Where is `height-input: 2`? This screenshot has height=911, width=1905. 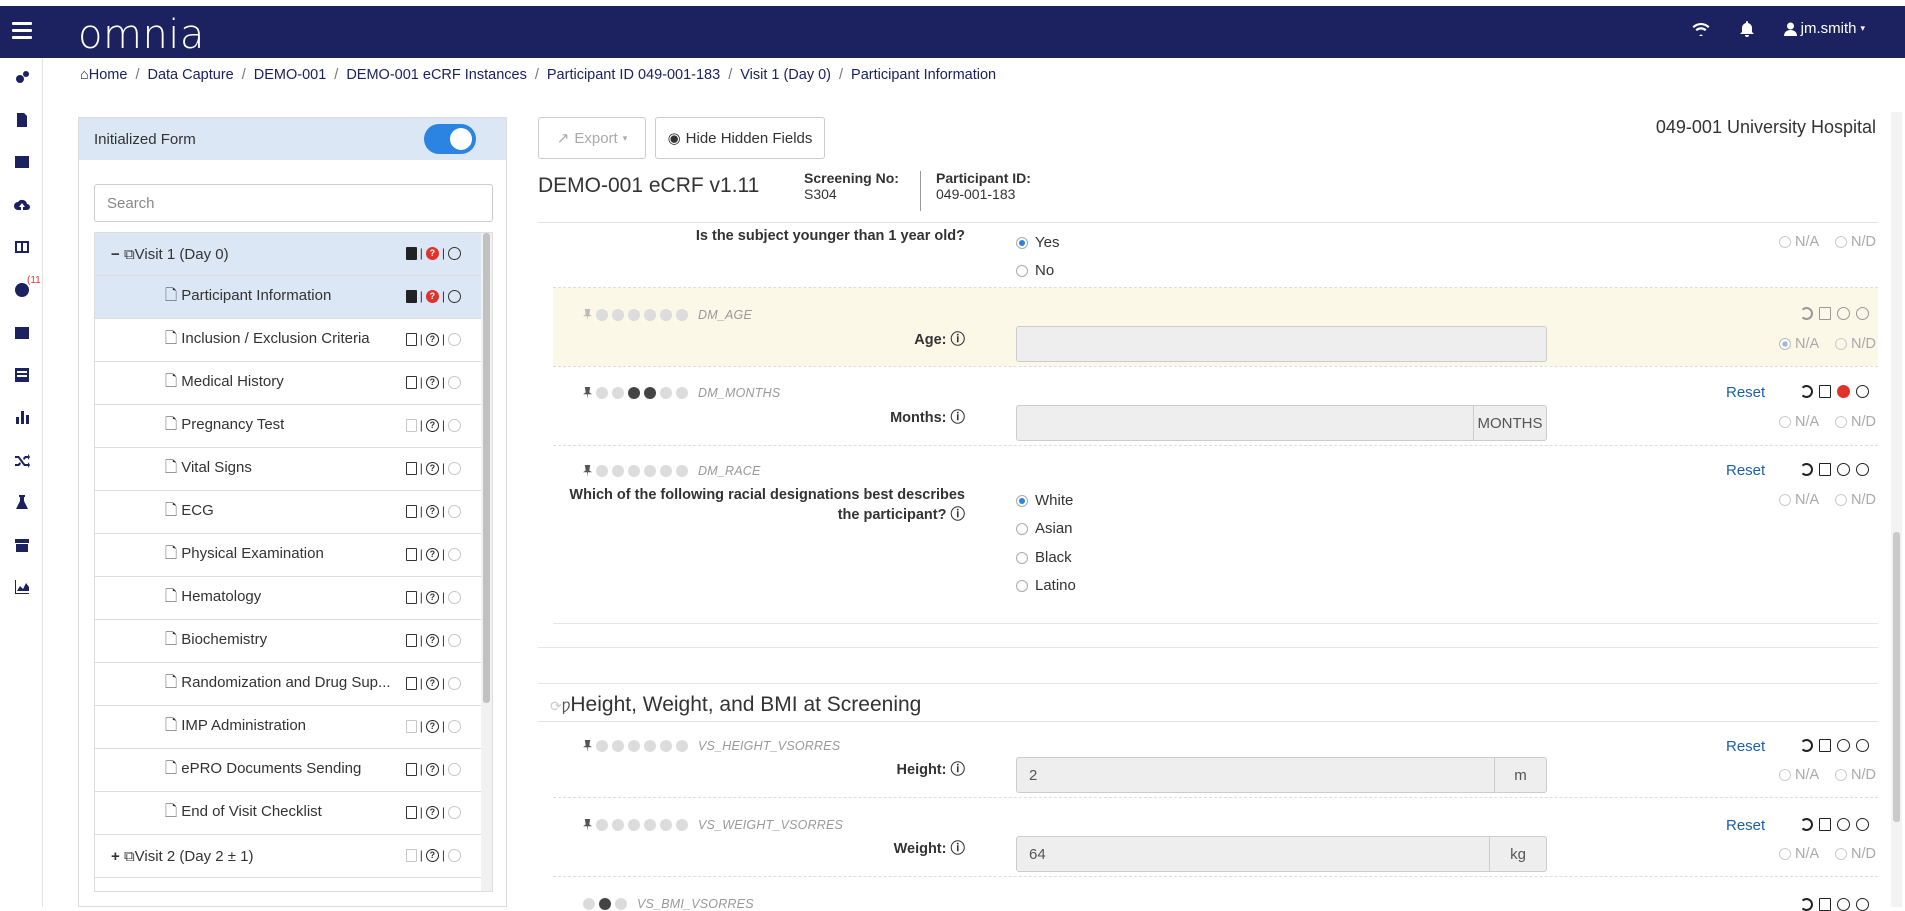 height-input: 2 is located at coordinates (1255, 775).